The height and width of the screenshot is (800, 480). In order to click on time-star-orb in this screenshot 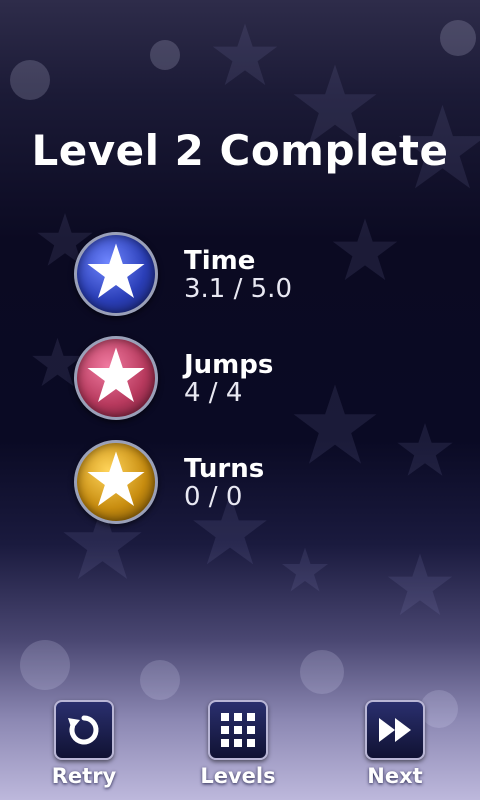, I will do `click(116, 274)`.